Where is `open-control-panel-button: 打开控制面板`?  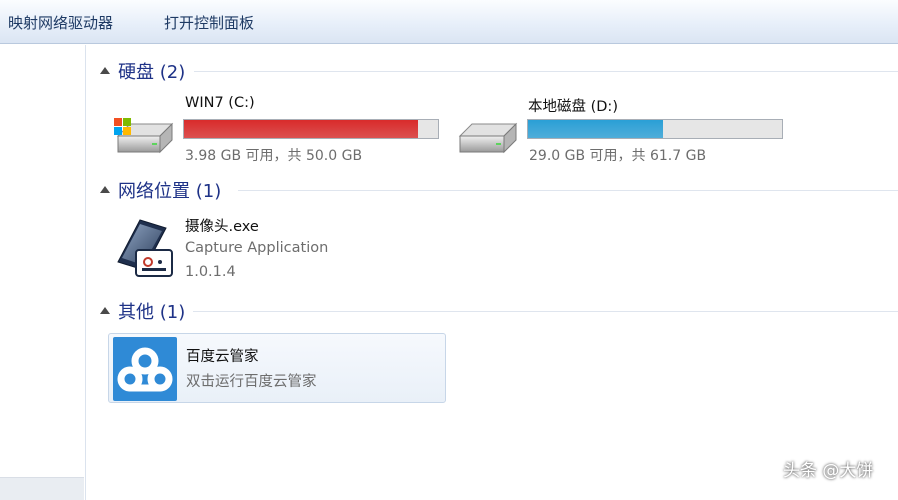 open-control-panel-button: 打开控制面板 is located at coordinates (209, 22).